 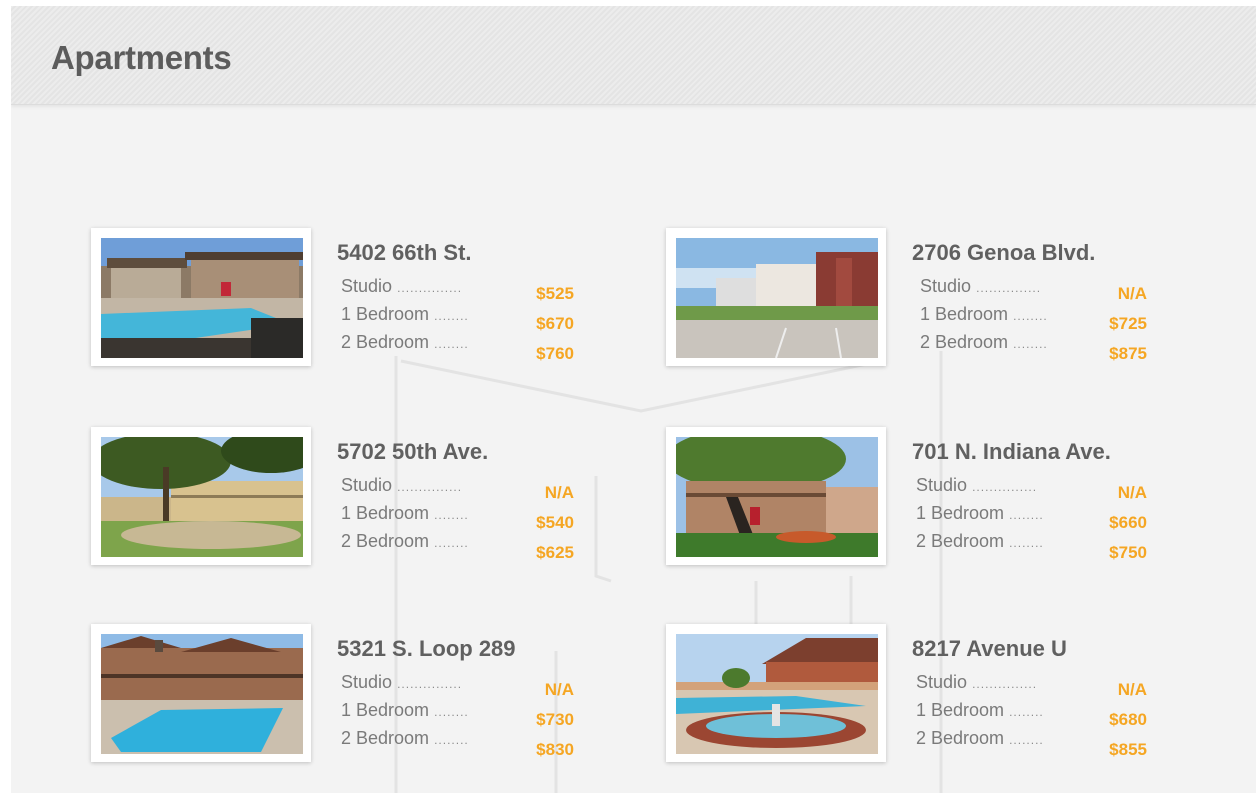 I want to click on apartment-fountain-photo, so click(x=776, y=693).